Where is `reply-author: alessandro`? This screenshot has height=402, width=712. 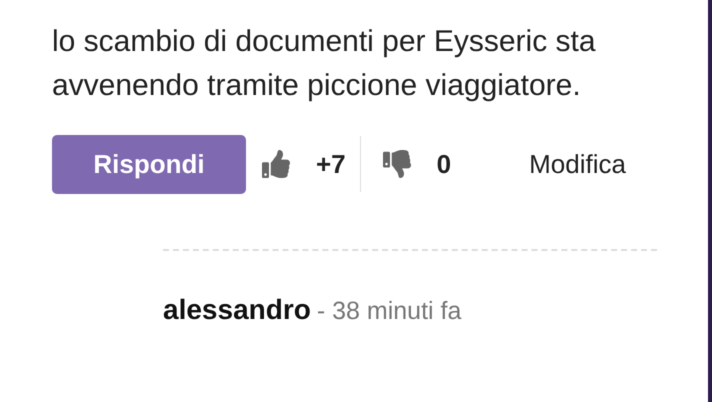 reply-author: alessandro is located at coordinates (237, 310).